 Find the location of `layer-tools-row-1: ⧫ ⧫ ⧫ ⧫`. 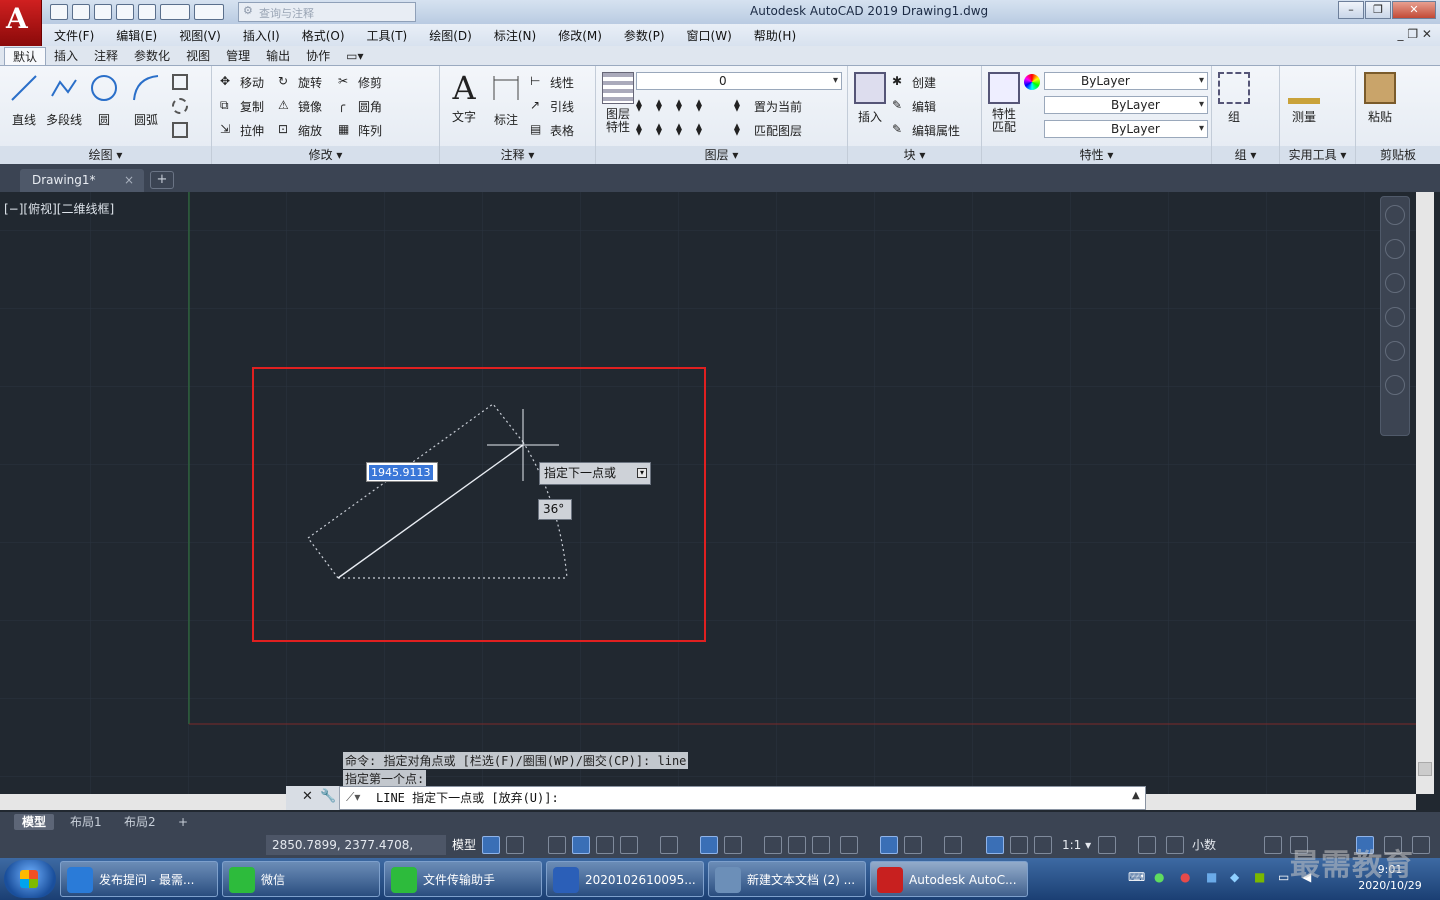

layer-tools-row-1: ⧫ ⧫ ⧫ ⧫ is located at coordinates (674, 106).